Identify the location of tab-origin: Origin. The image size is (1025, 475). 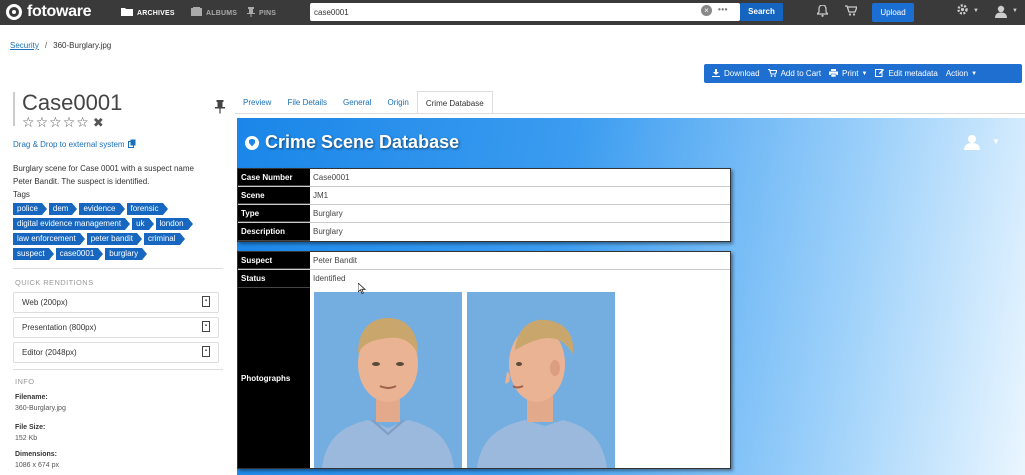
(398, 102).